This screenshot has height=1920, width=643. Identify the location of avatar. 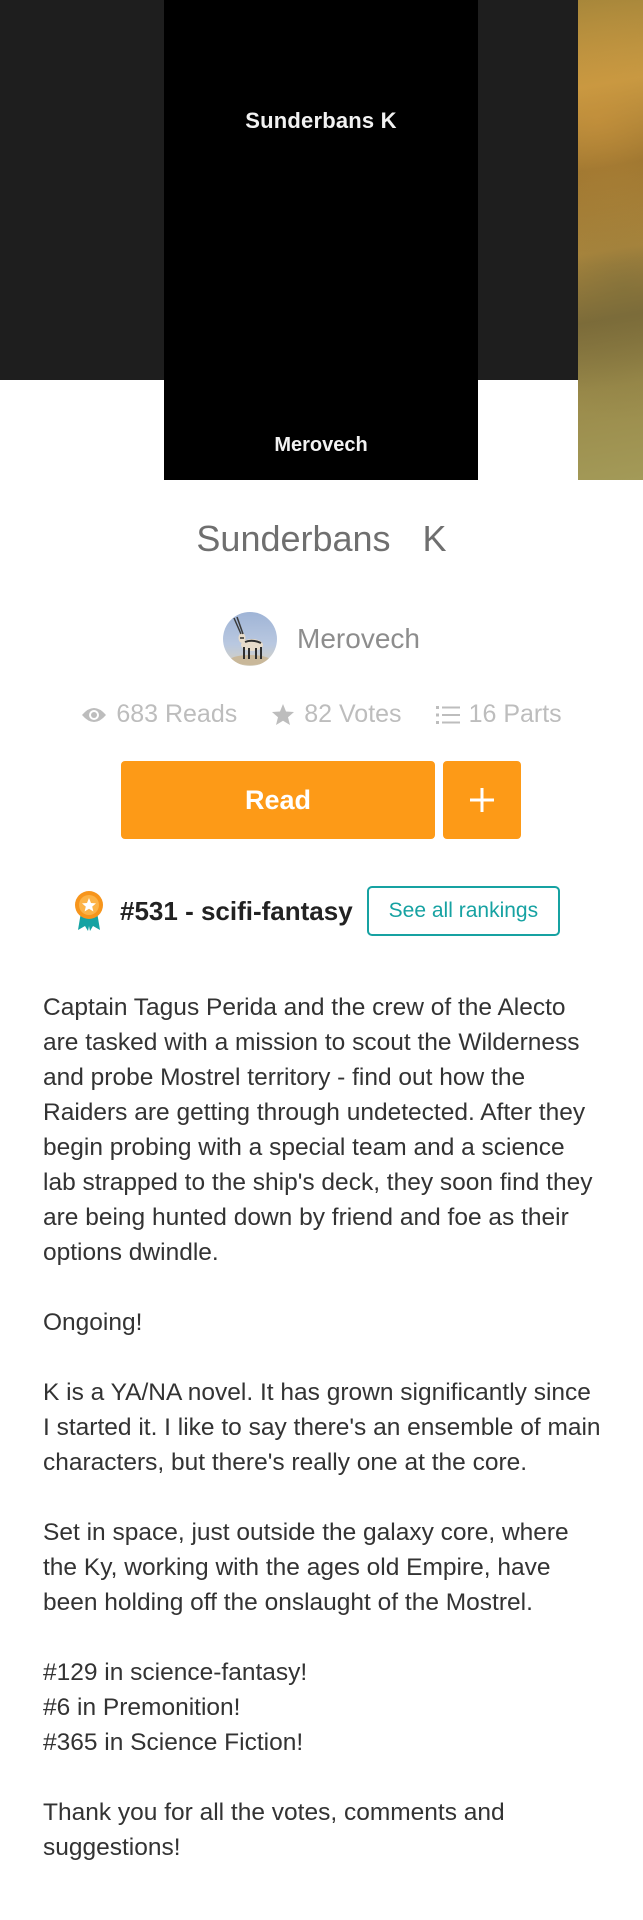
(250, 639).